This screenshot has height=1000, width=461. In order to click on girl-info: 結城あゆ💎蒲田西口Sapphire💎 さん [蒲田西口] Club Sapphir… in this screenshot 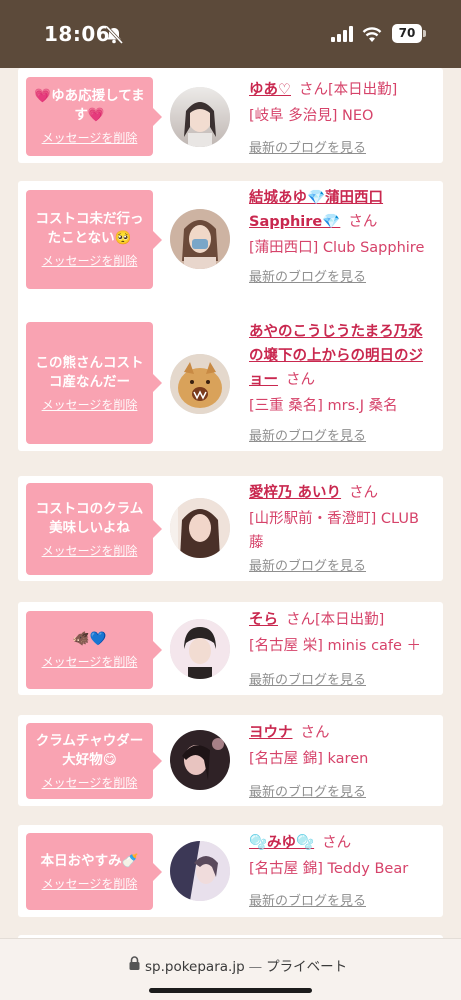, I will do `click(342, 223)`.